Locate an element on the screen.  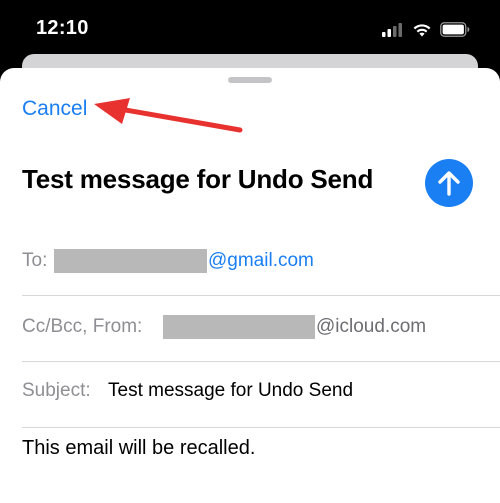
send-button is located at coordinates (449, 183).